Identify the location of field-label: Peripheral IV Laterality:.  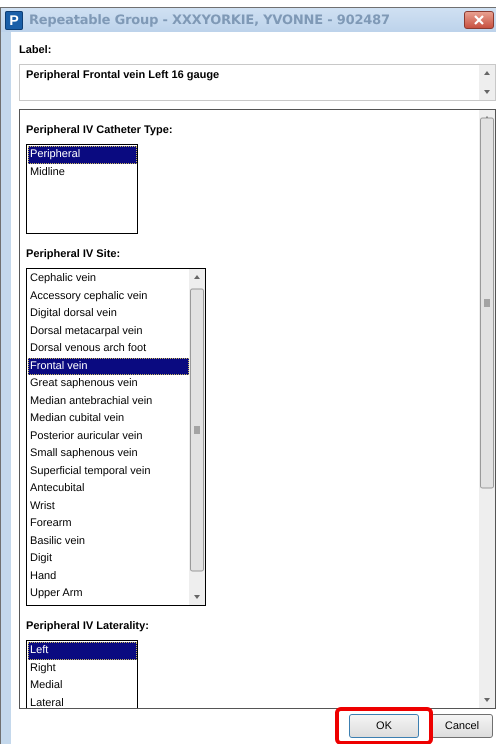
(88, 626).